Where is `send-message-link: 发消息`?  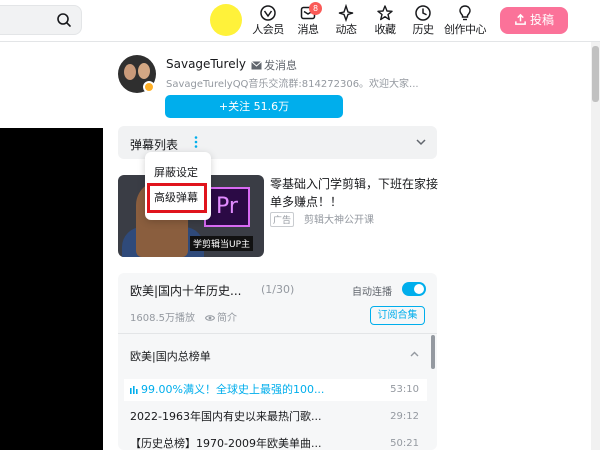 send-message-link: 发消息 is located at coordinates (274, 65).